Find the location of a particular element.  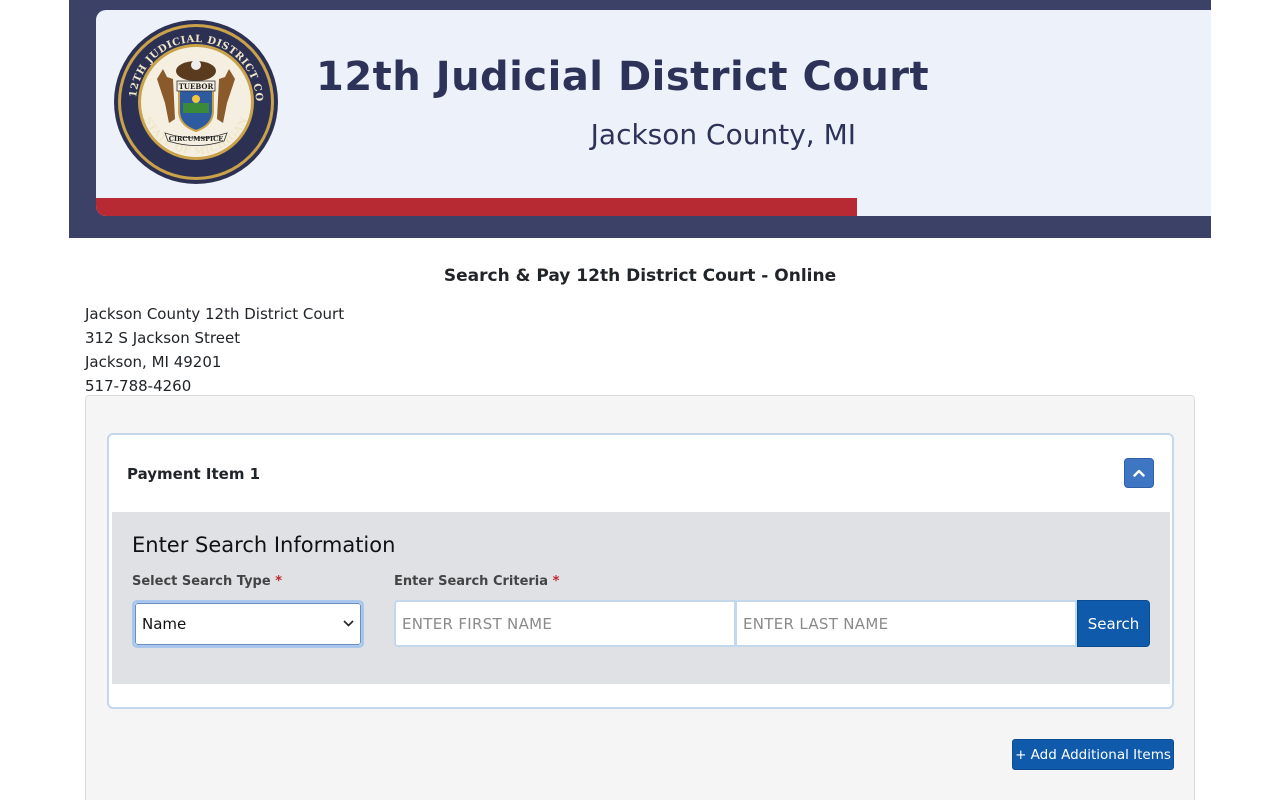

collapse-button is located at coordinates (1139, 473).